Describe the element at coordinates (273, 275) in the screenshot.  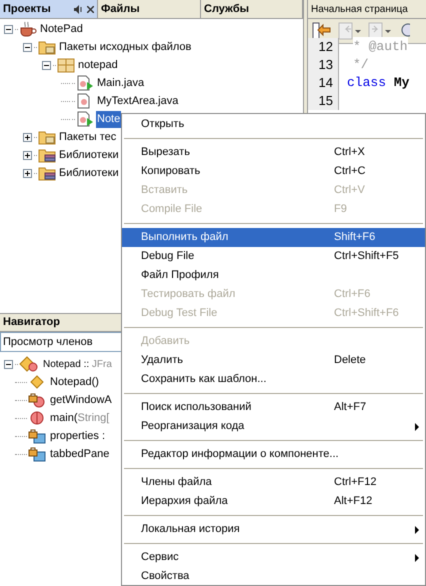
I see `menu-item: Файл Профиля` at that location.